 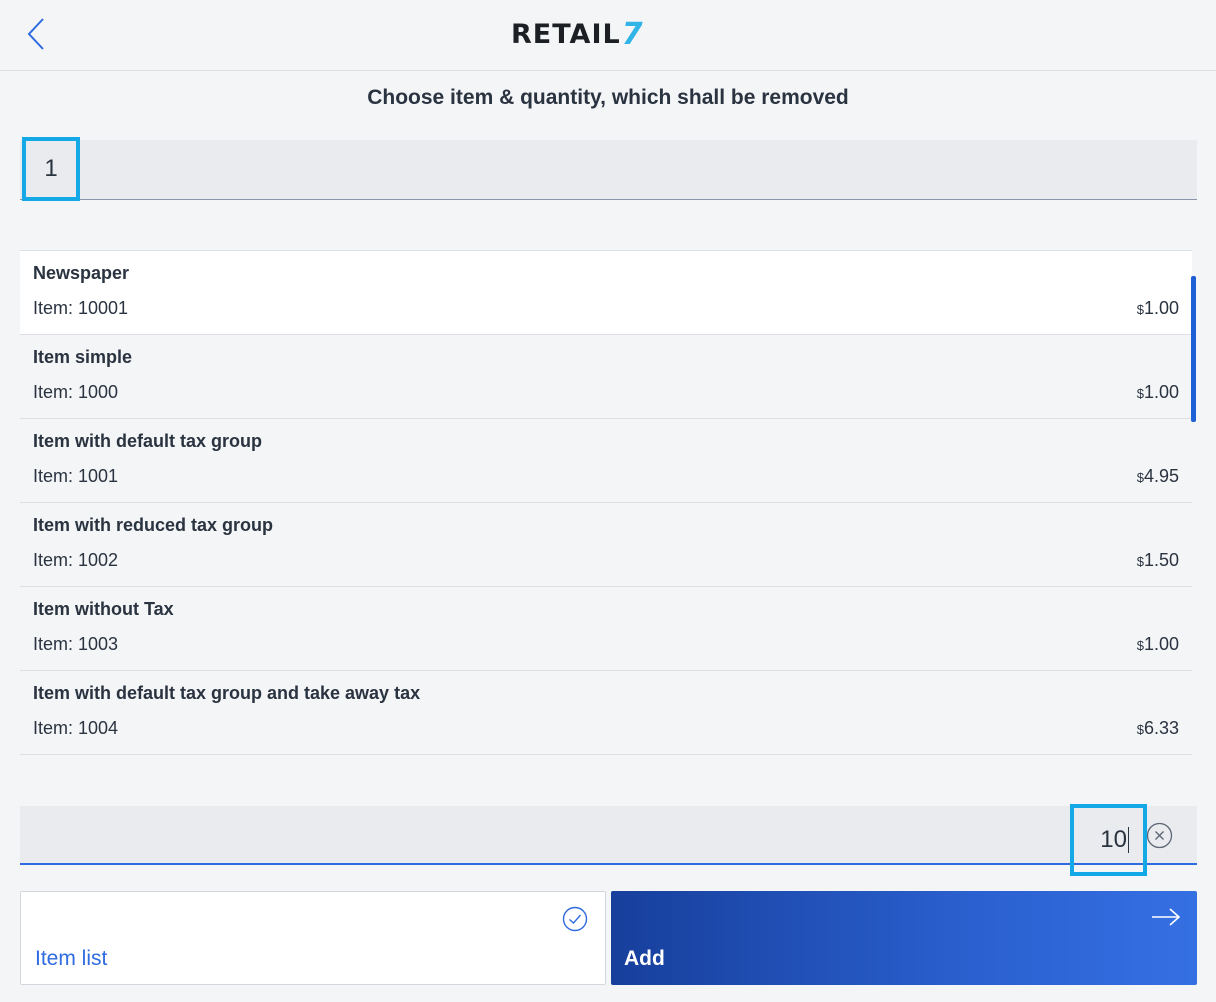 I want to click on item-list-button: Item list, so click(x=313, y=938).